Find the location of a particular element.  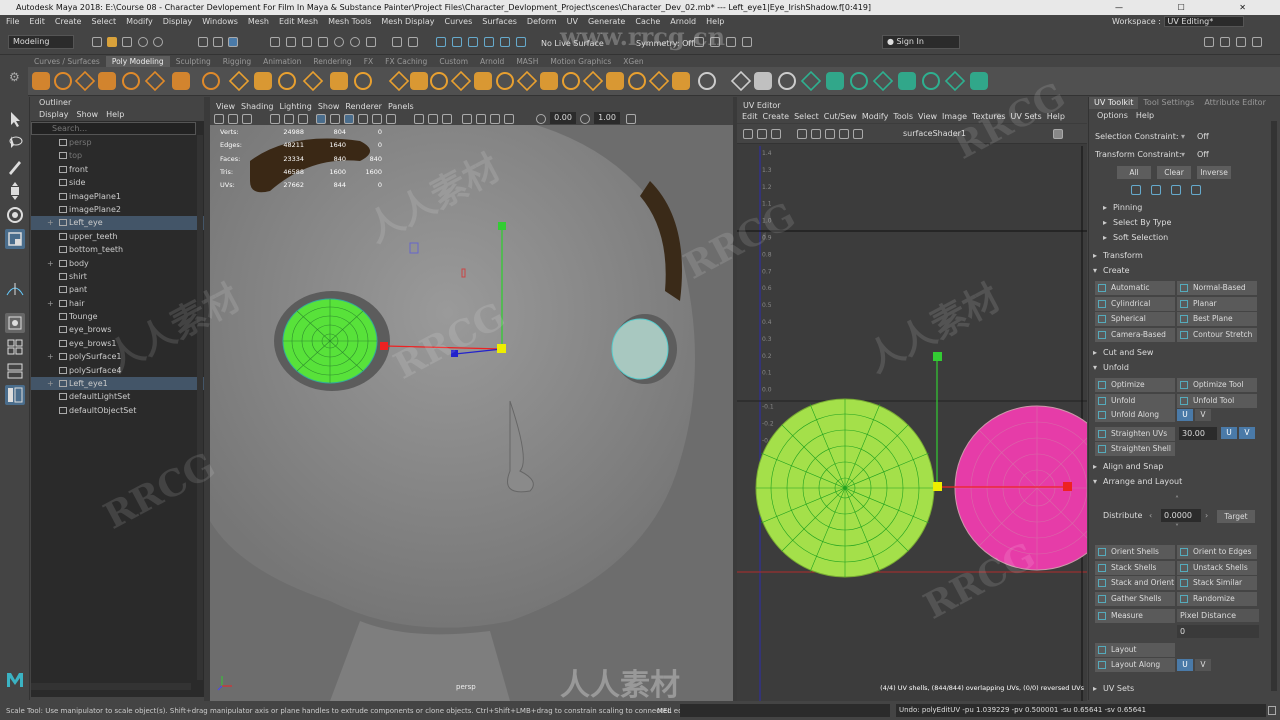

uv-bookmark-icon is located at coordinates (776, 134).